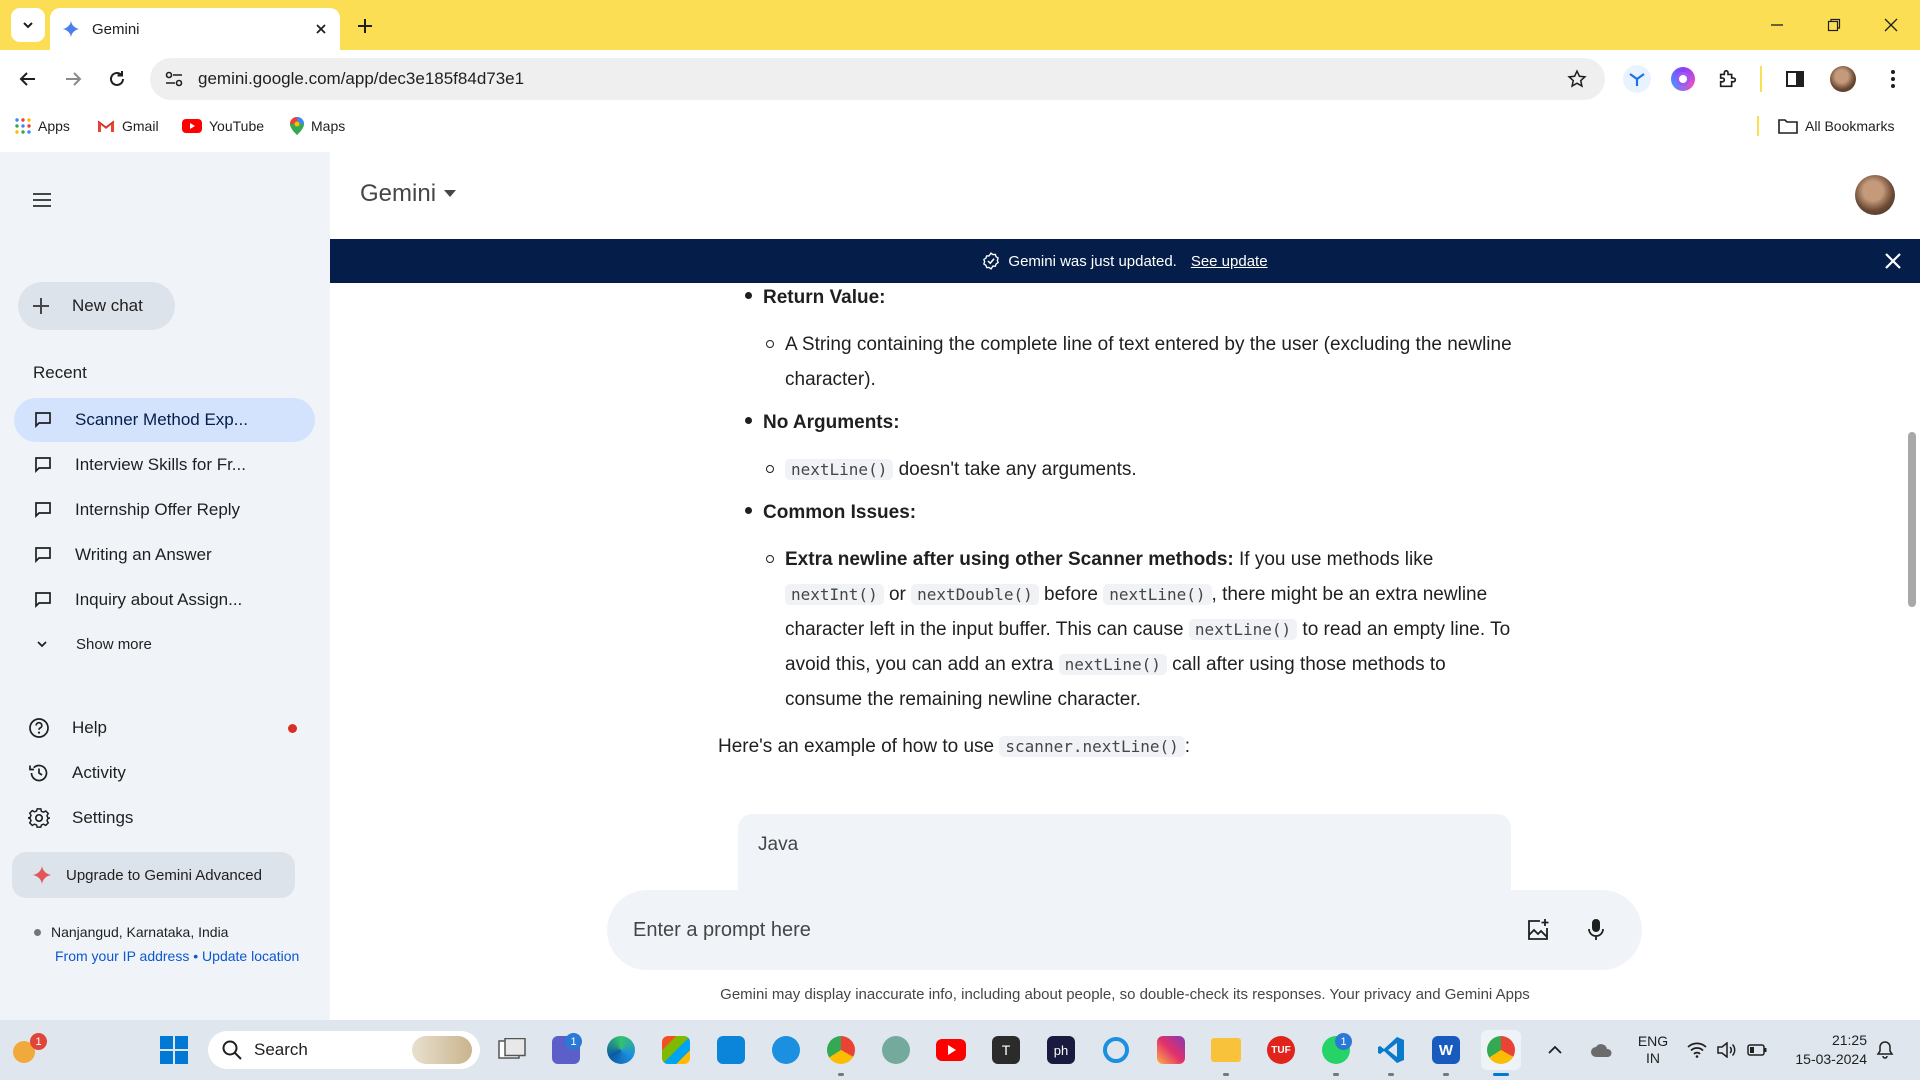  I want to click on instagram-button, so click(1171, 1050).